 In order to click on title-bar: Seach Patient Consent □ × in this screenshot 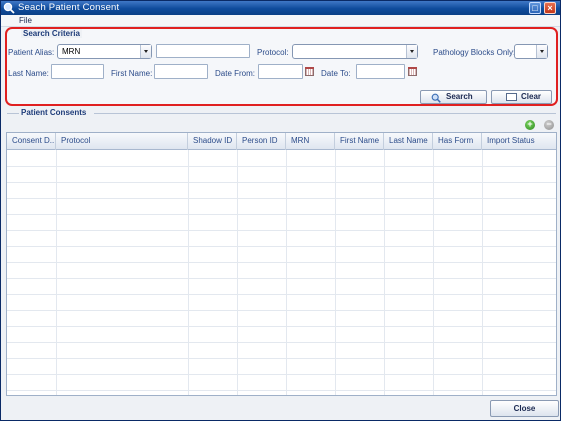, I will do `click(280, 8)`.